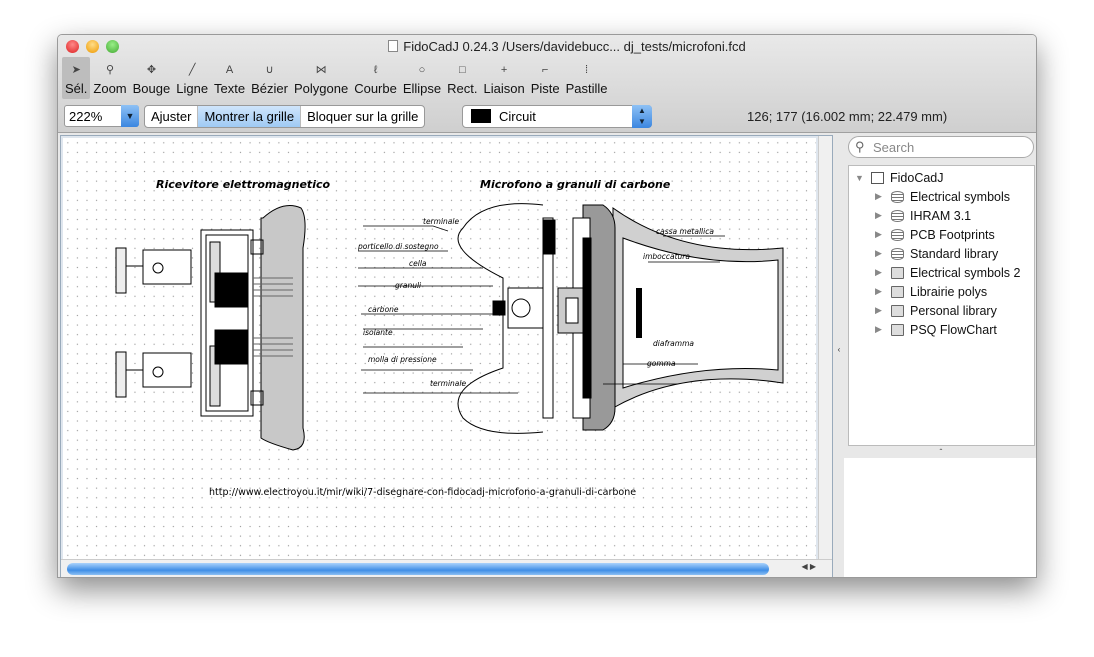 The width and height of the screenshot is (1094, 657). Describe the element at coordinates (76, 88) in the screenshot. I see `tool-label: Sél.` at that location.